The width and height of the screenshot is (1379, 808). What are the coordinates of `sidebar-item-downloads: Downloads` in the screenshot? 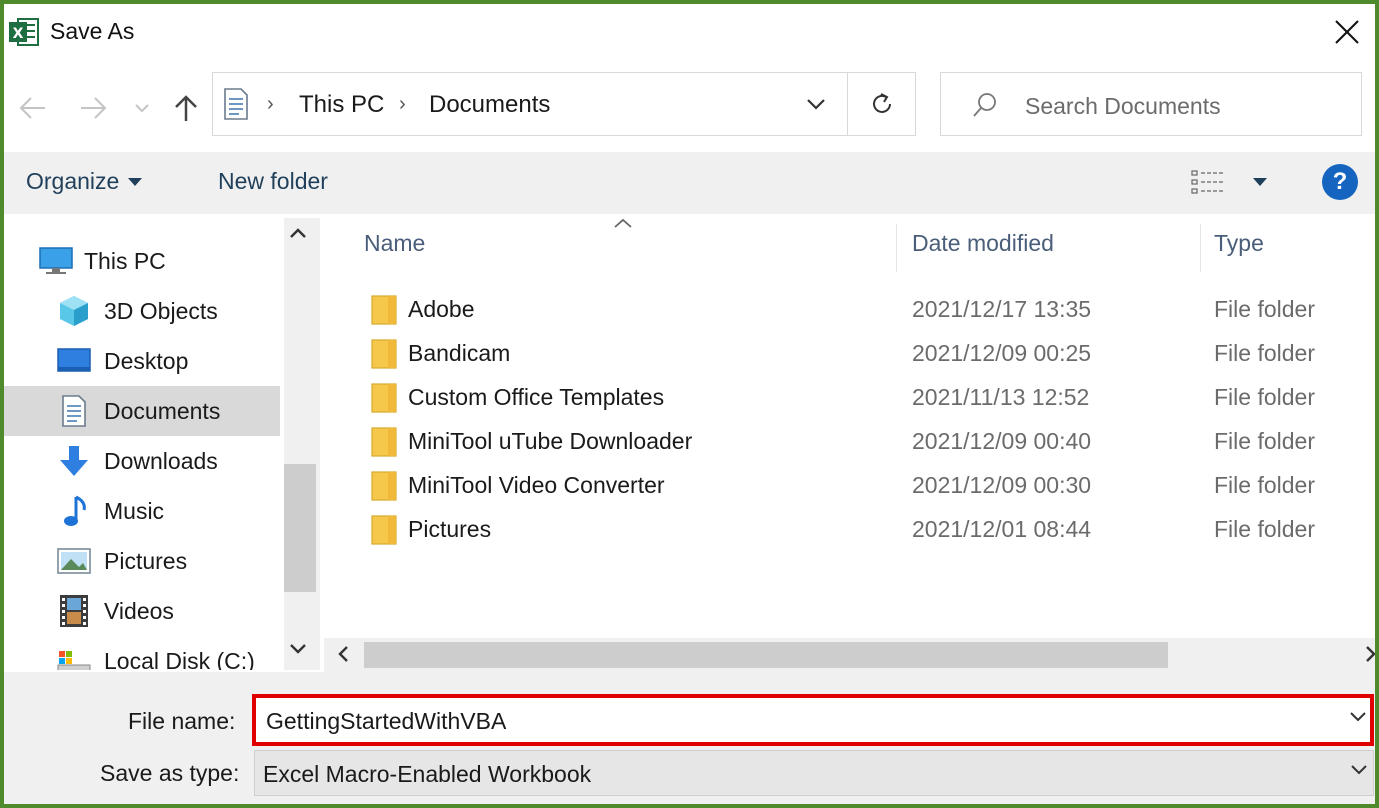 It's located at (142, 461).